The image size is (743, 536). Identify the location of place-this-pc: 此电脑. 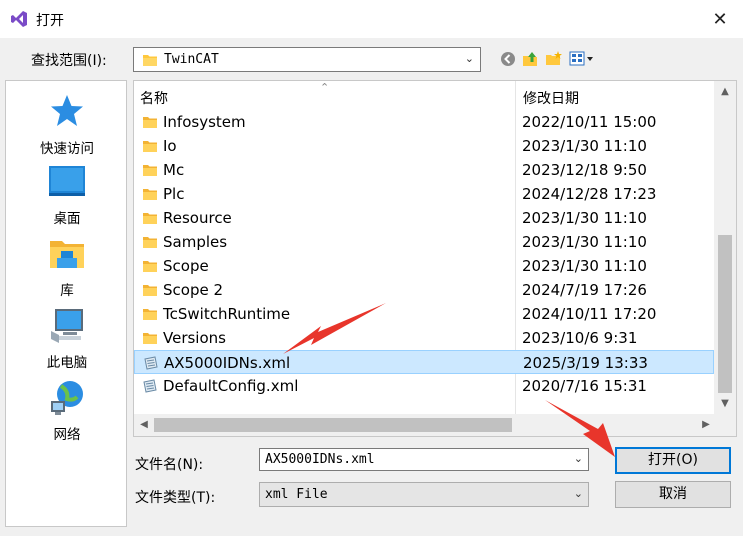
(67, 338).